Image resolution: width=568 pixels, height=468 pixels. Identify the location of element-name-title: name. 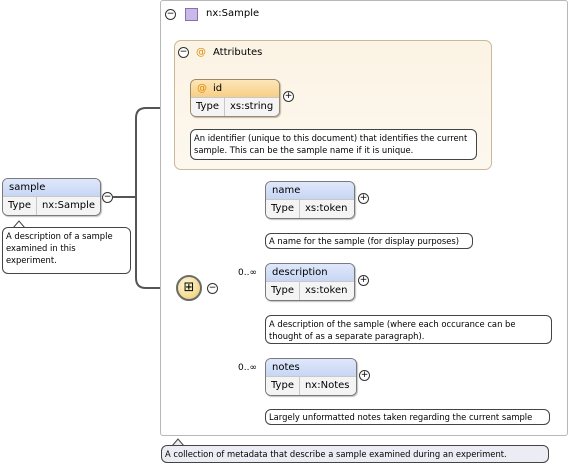
(310, 190).